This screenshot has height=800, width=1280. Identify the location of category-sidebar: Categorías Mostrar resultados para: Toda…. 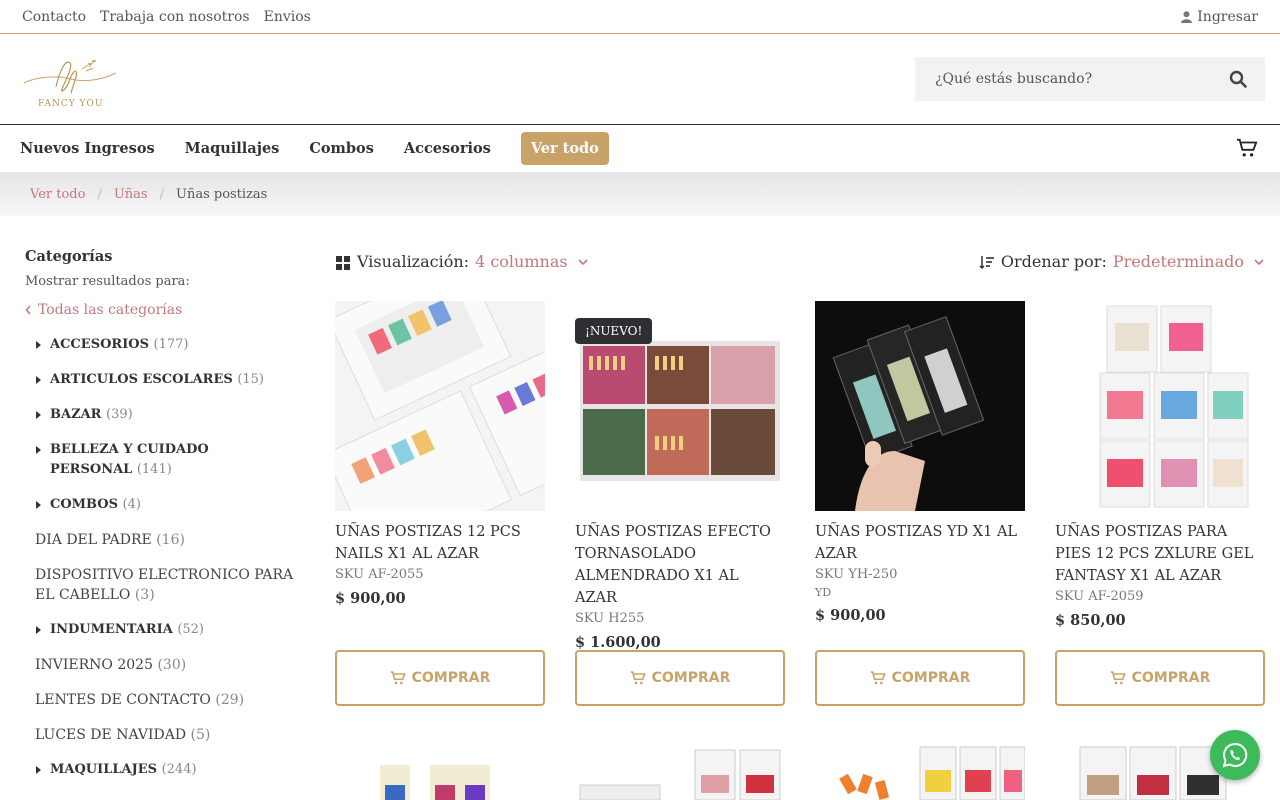
(160, 521).